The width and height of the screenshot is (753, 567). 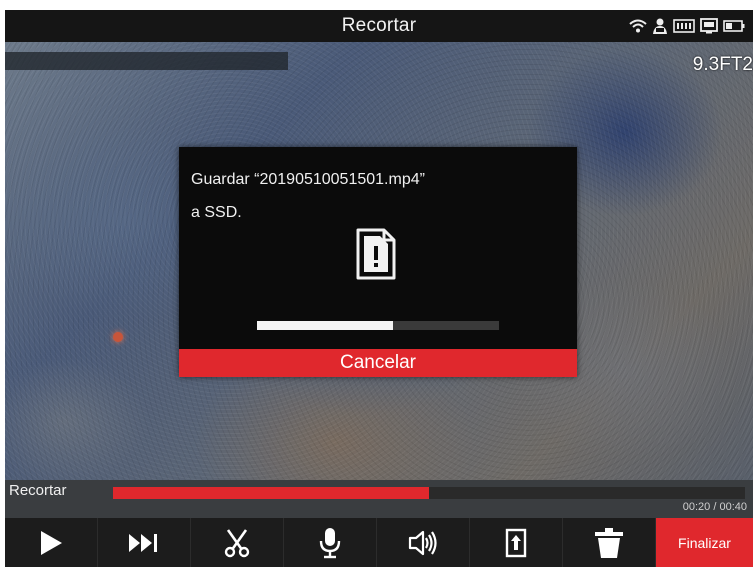 I want to click on play-button, so click(x=51, y=542).